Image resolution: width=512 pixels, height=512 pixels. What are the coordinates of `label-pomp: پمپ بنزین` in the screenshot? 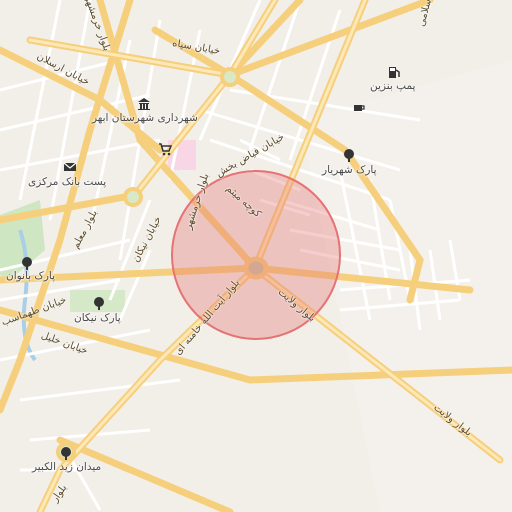 It's located at (393, 86).